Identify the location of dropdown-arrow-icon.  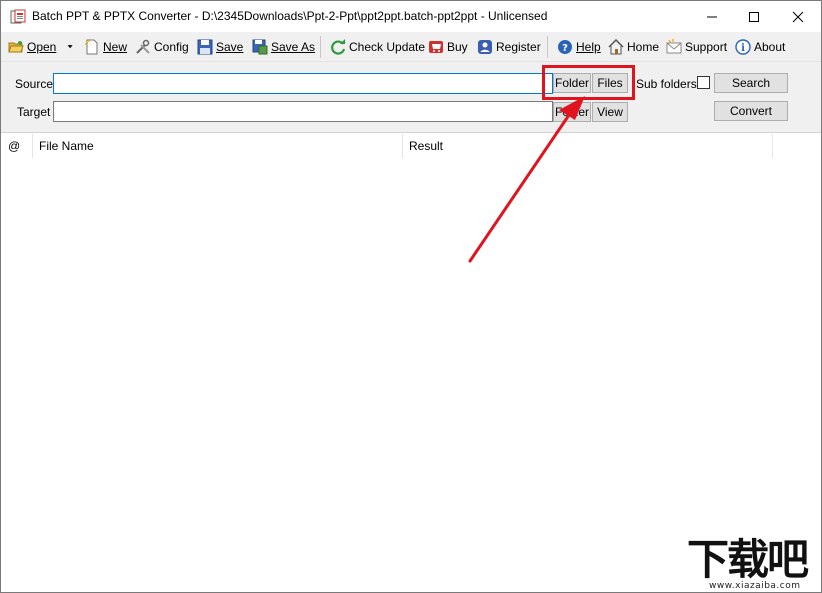
(70, 47).